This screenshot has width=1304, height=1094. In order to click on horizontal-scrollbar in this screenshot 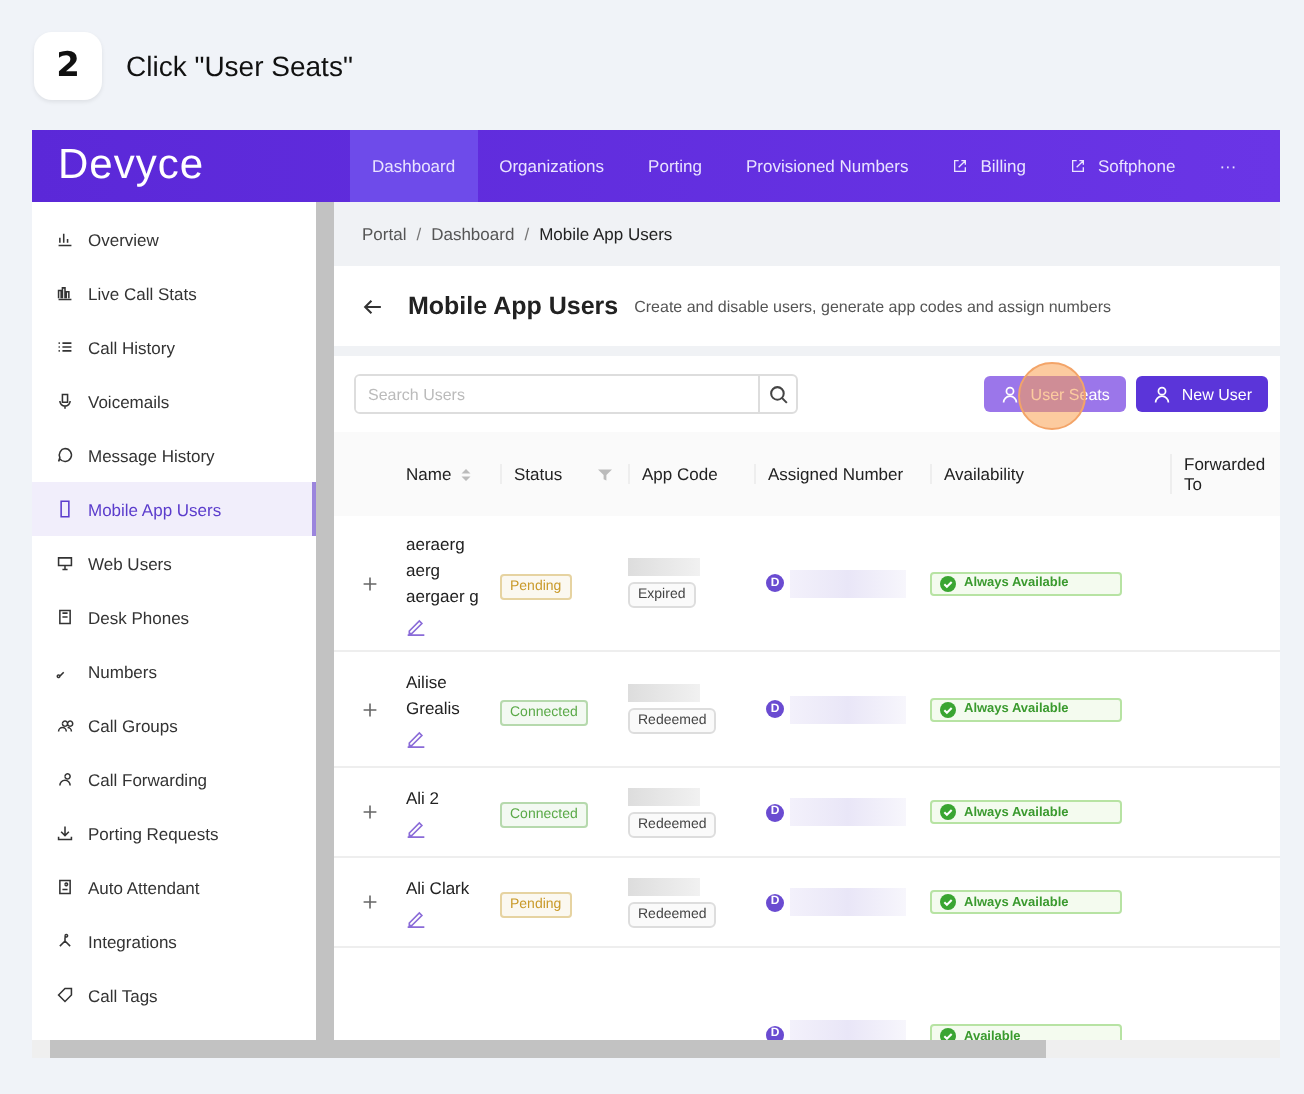, I will do `click(656, 1049)`.